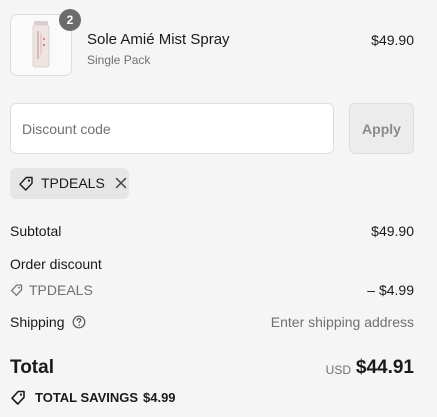  What do you see at coordinates (70, 20) in the screenshot?
I see `quantity-badge: 2` at bounding box center [70, 20].